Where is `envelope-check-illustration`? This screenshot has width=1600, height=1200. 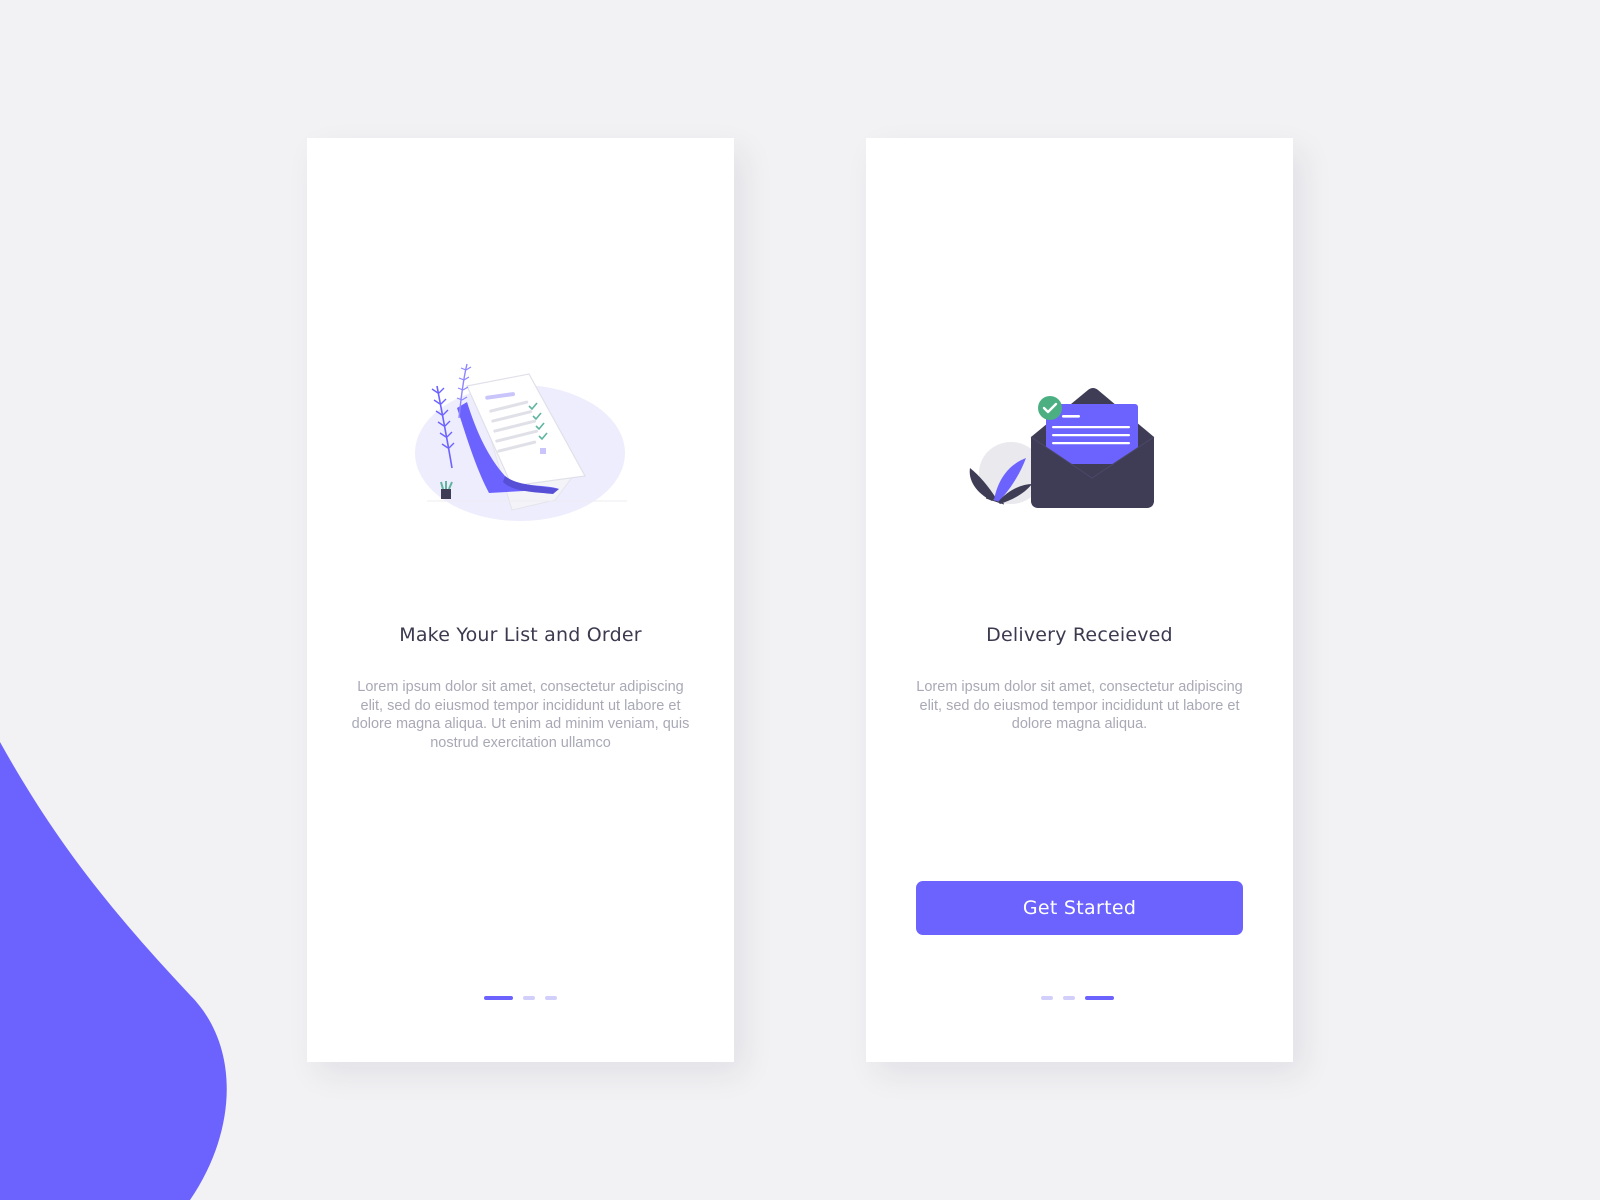
envelope-check-illustration is located at coordinates (1062, 448).